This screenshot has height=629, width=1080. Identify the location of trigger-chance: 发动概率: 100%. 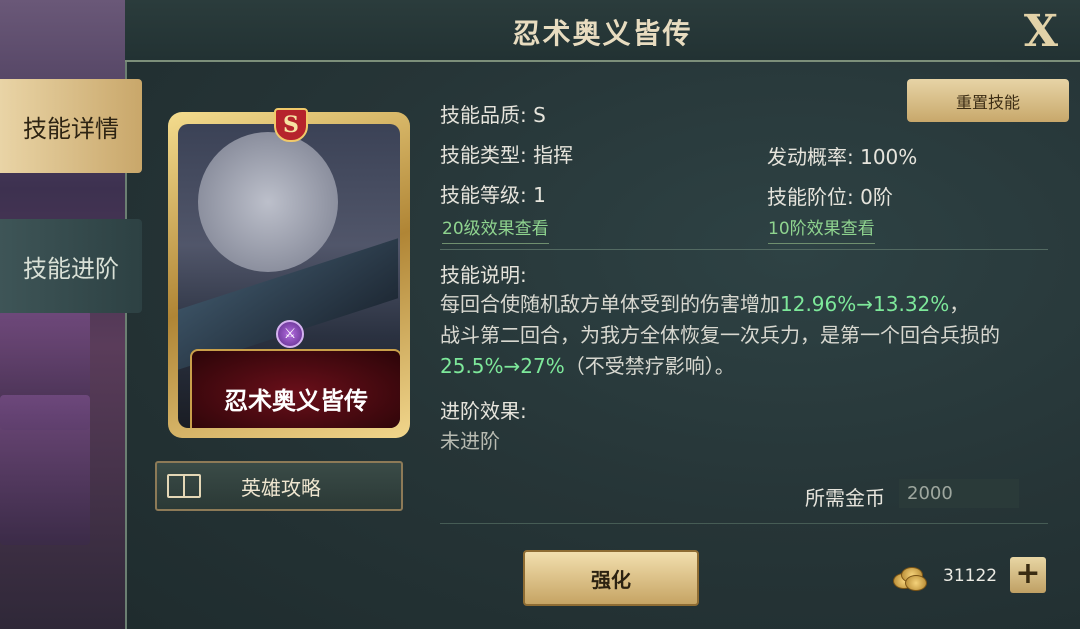
(842, 157).